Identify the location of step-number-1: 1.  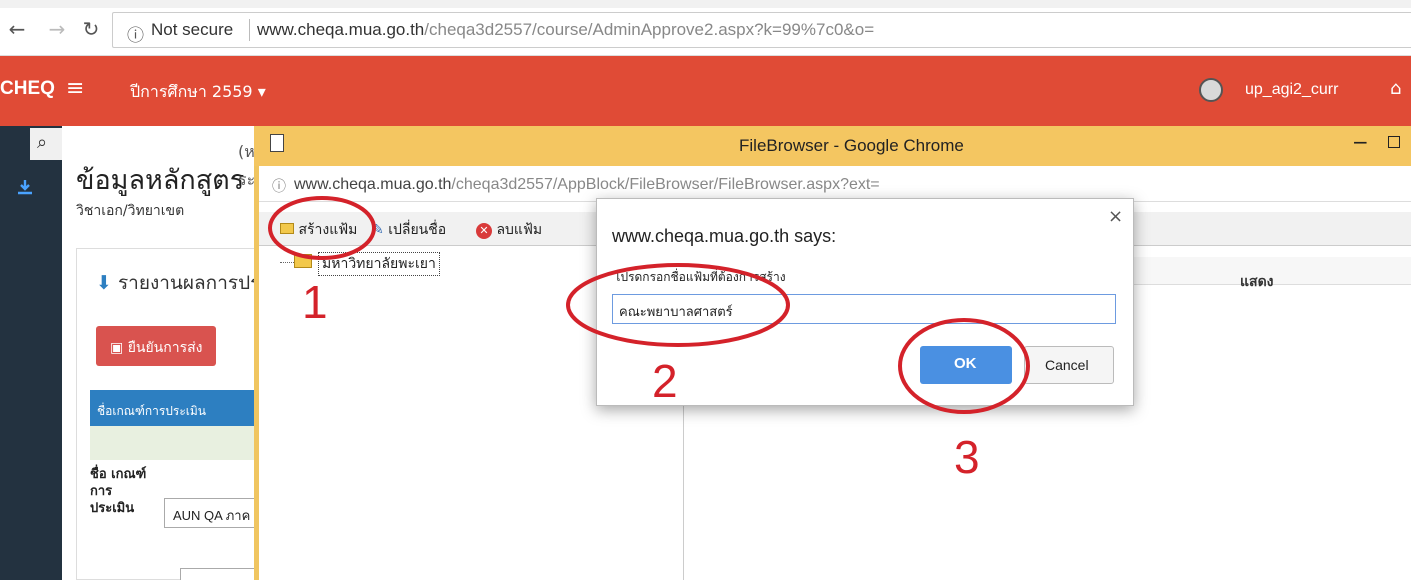
(315, 302).